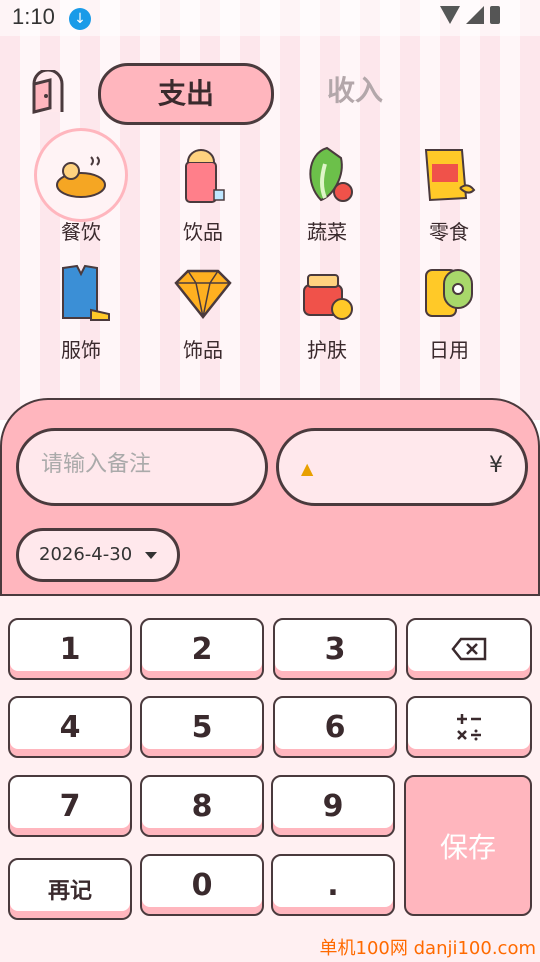 The width and height of the screenshot is (540, 962). I want to click on download-icon: ↓, so click(80, 19).